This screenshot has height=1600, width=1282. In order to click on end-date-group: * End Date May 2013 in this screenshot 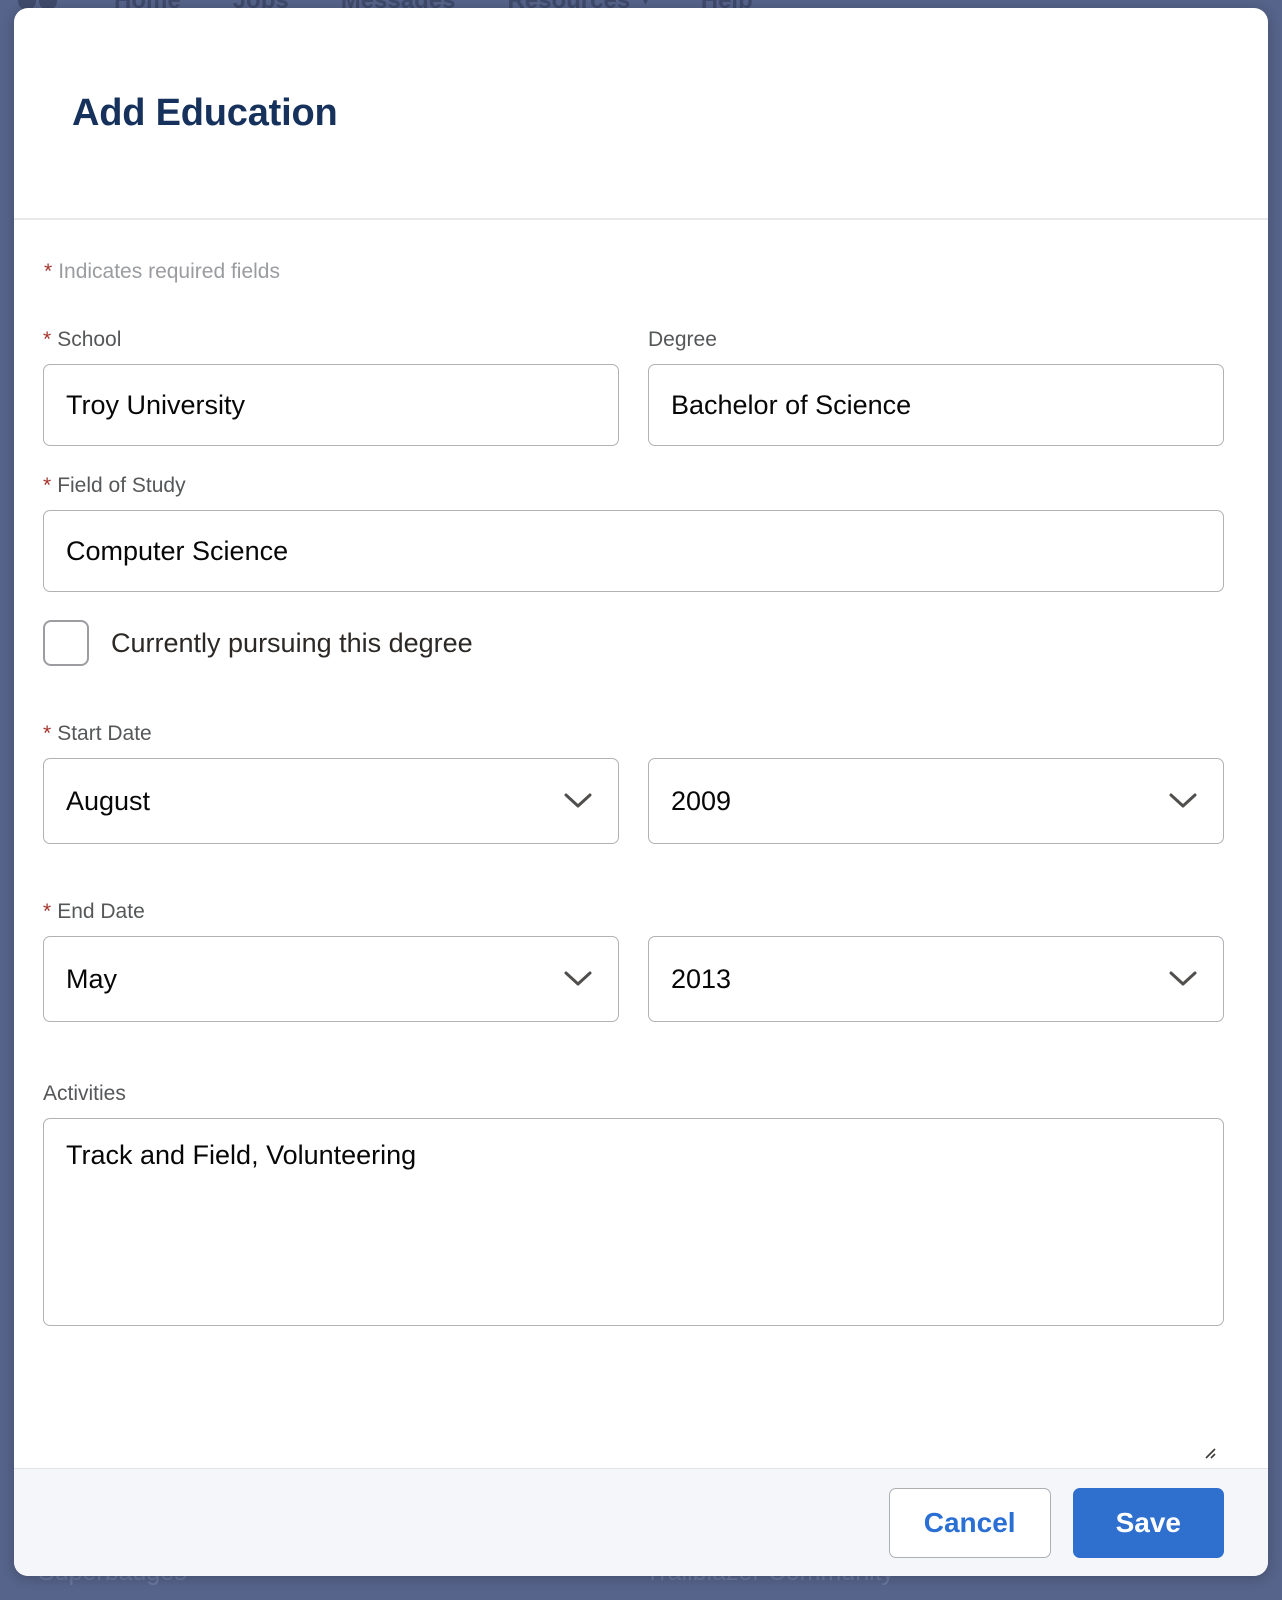, I will do `click(633, 961)`.